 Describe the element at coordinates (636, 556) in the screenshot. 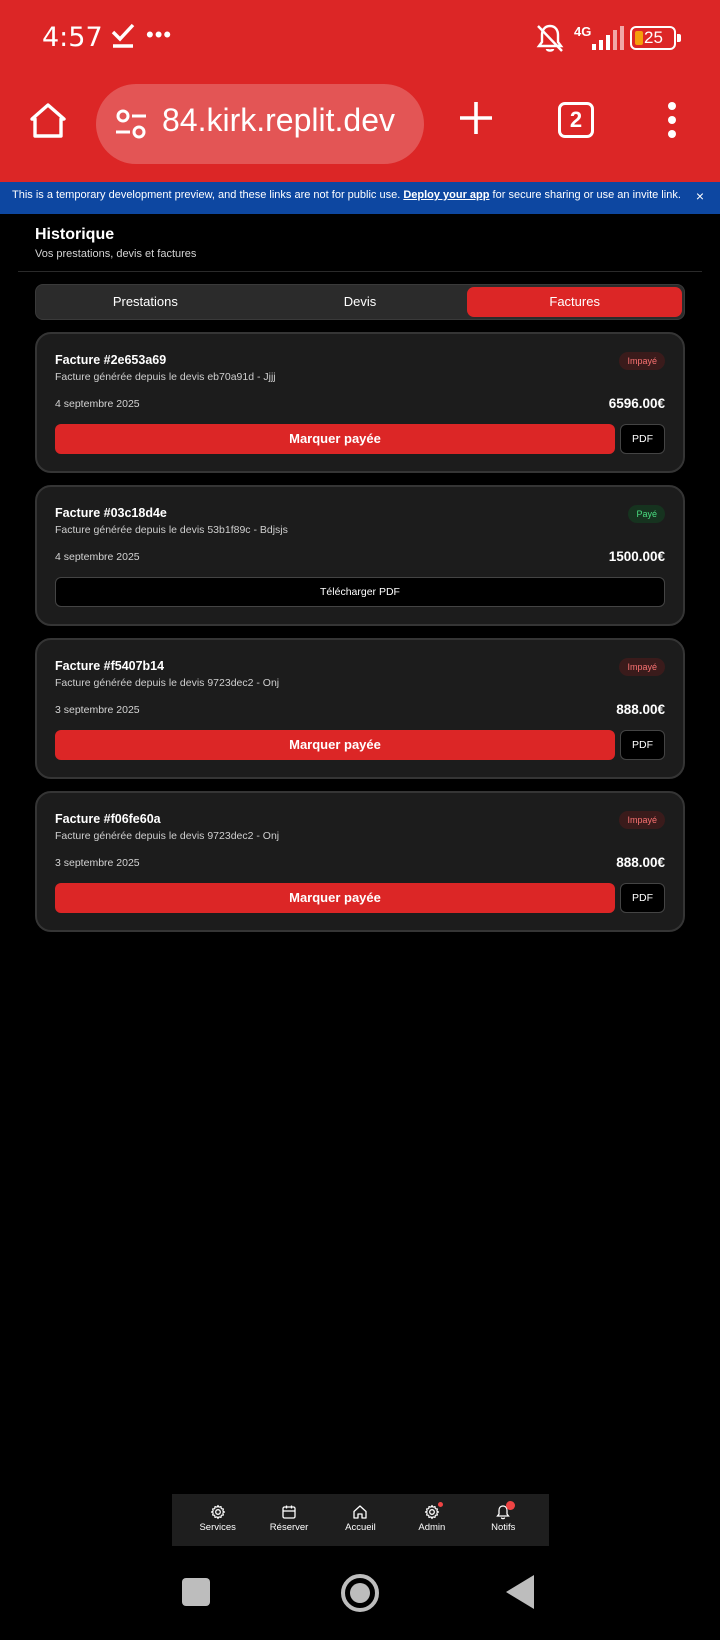

I see `invoice-amount: 1500.00€` at that location.